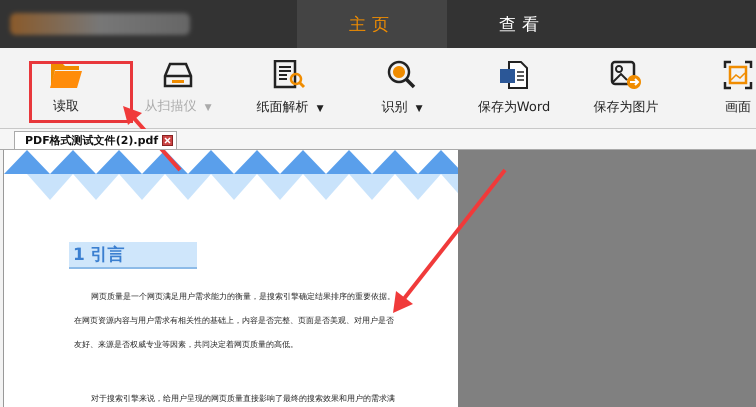 The image size is (756, 407). I want to click on toolbar-button: 纸面解析 ▼, so click(290, 88).